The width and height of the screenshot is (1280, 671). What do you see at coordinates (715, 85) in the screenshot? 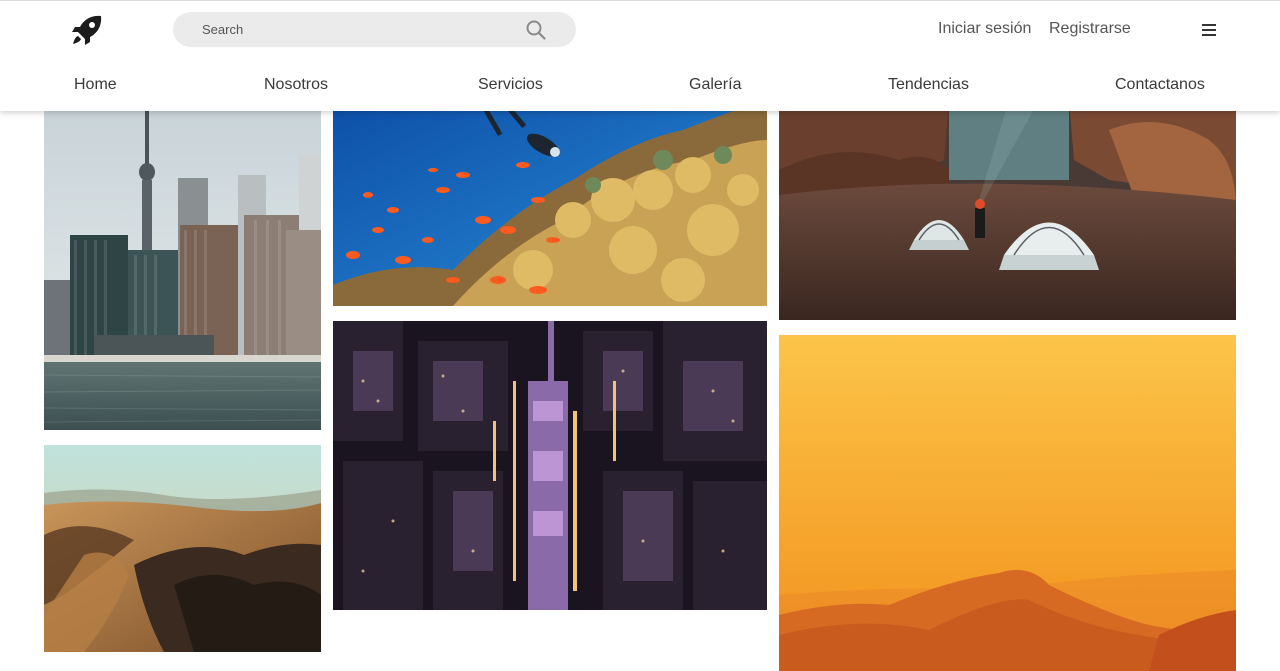
I see `nav-item-galeria: Galería` at bounding box center [715, 85].